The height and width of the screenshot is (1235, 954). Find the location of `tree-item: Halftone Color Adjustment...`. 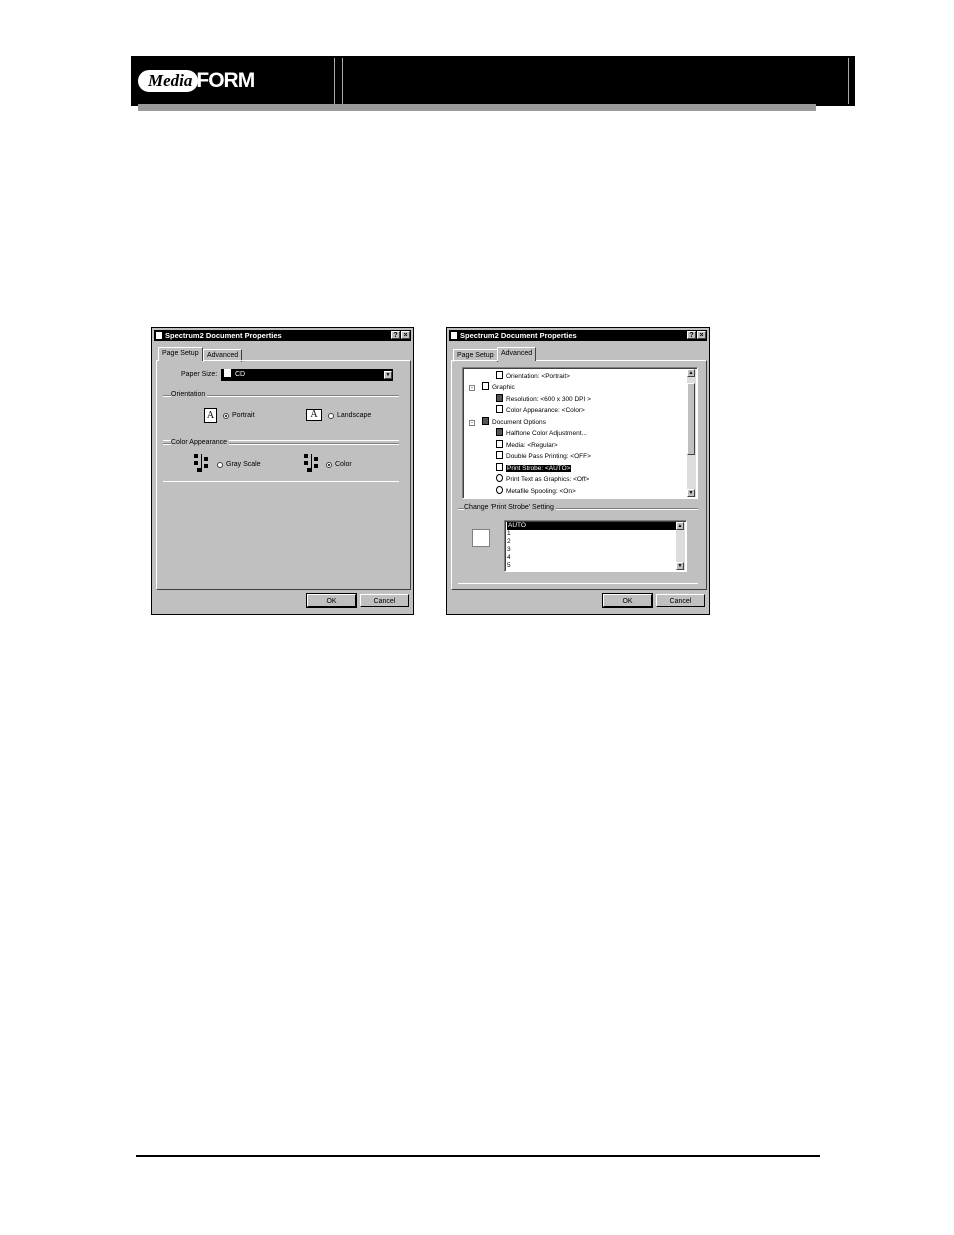

tree-item: Halftone Color Adjustment... is located at coordinates (541, 433).